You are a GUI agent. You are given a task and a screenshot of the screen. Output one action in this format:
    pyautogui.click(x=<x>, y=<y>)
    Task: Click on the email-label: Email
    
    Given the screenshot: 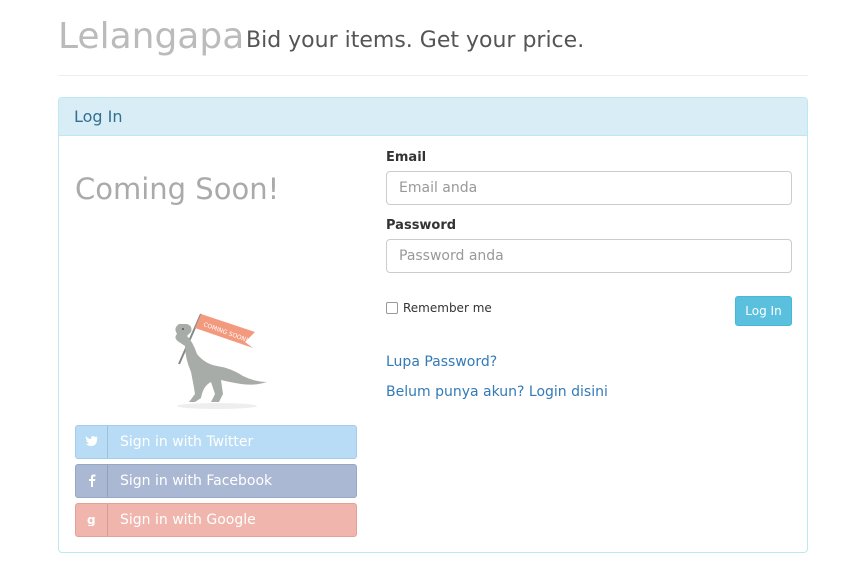 What is the action you would take?
    pyautogui.click(x=406, y=157)
    